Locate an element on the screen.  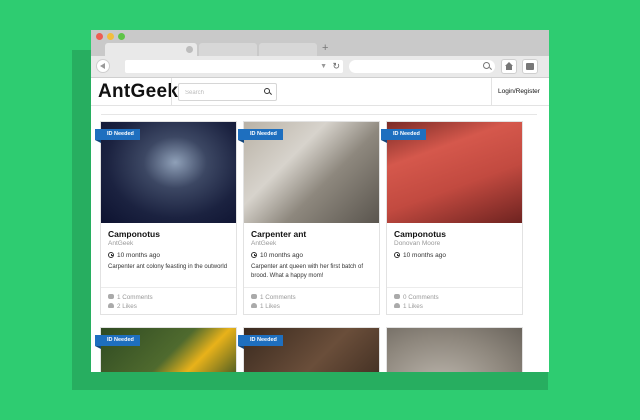
browser-toolbar: ▼ ↻ is located at coordinates (320, 67).